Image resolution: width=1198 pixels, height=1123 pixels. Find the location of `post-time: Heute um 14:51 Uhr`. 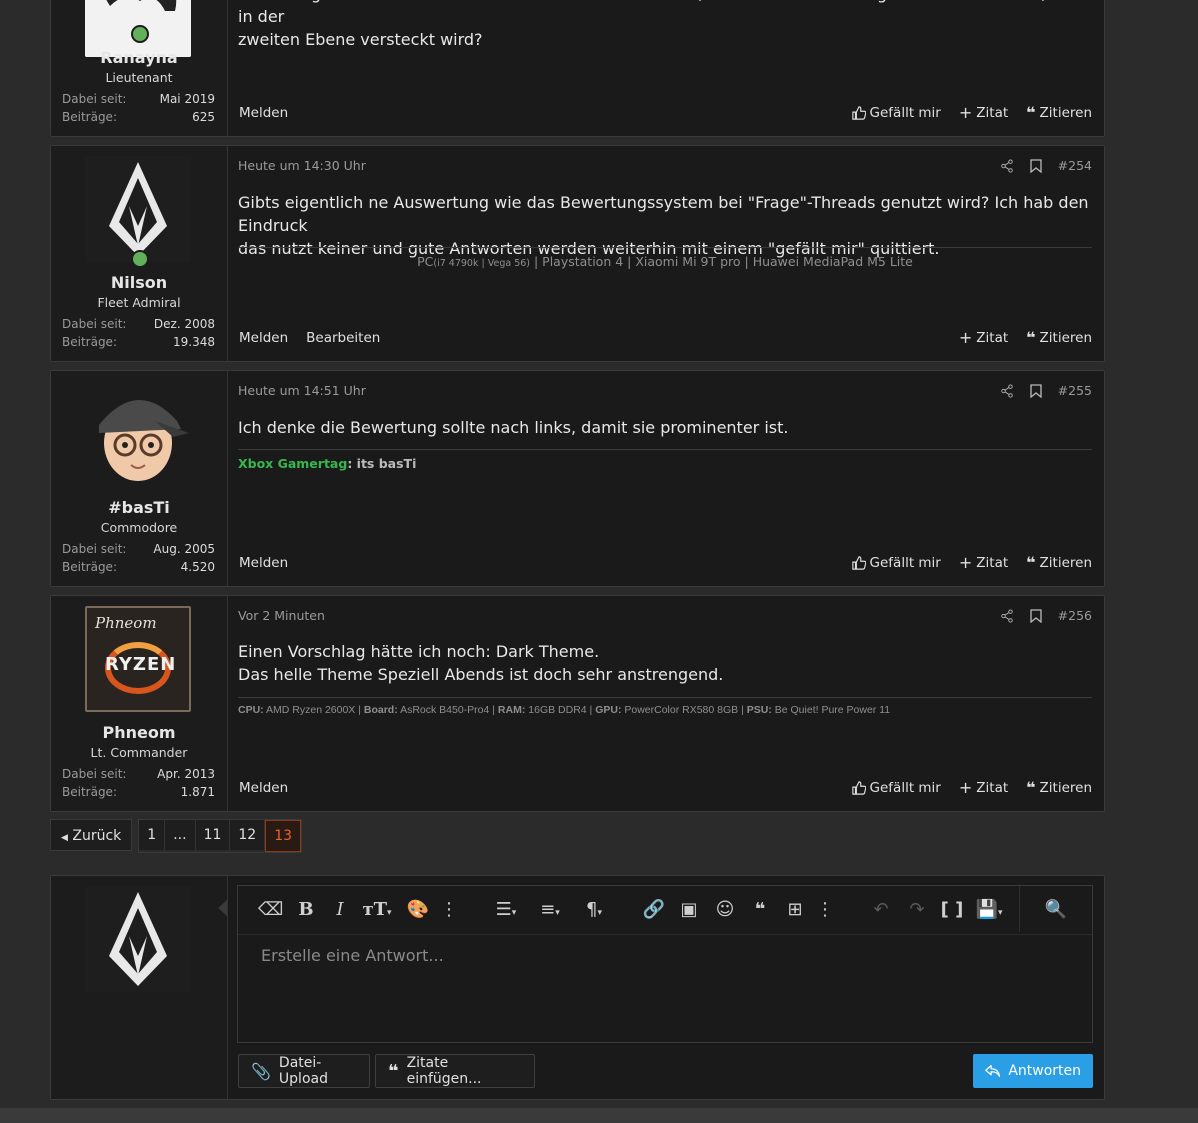

post-time: Heute um 14:51 Uhr is located at coordinates (302, 390).